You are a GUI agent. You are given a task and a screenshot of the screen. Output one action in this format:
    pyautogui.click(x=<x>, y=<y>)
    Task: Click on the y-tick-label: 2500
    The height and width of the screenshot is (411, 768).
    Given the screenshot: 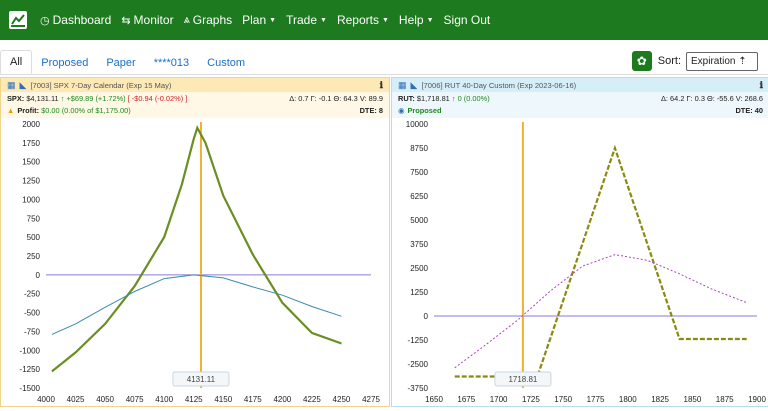 What is the action you would take?
    pyautogui.click(x=419, y=268)
    